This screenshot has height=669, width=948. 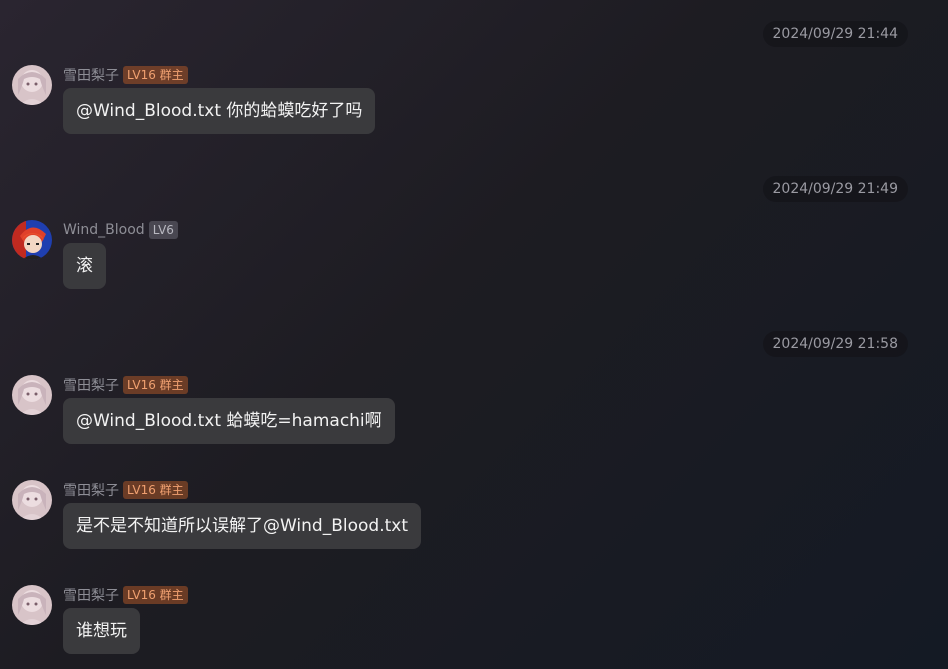 What do you see at coordinates (835, 189) in the screenshot?
I see `timestamp-divider: 2024/09/29 21:49` at bounding box center [835, 189].